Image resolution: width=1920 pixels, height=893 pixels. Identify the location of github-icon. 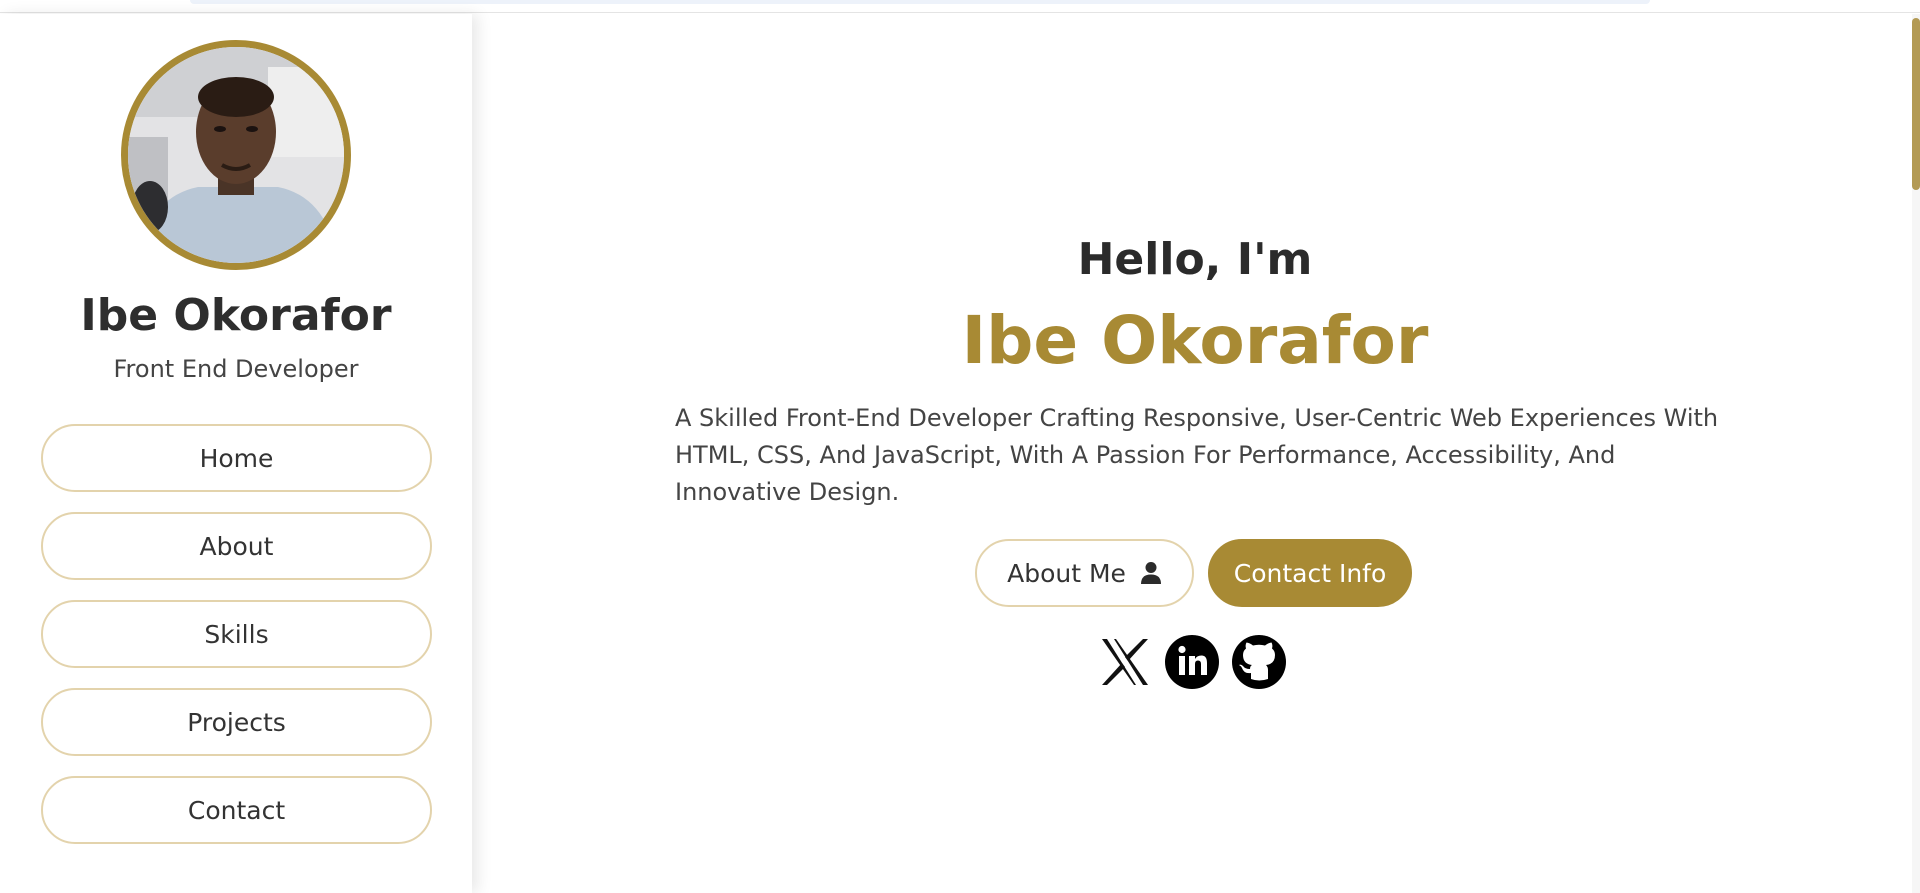
(1259, 662).